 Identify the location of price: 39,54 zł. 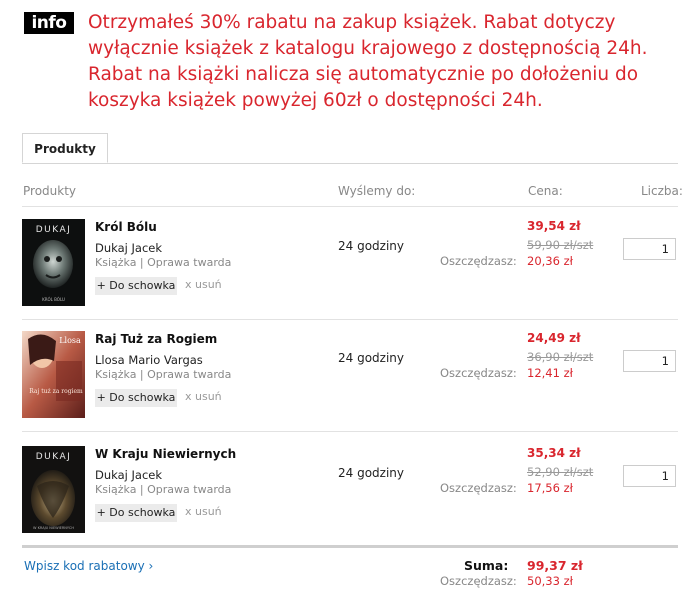
(554, 226).